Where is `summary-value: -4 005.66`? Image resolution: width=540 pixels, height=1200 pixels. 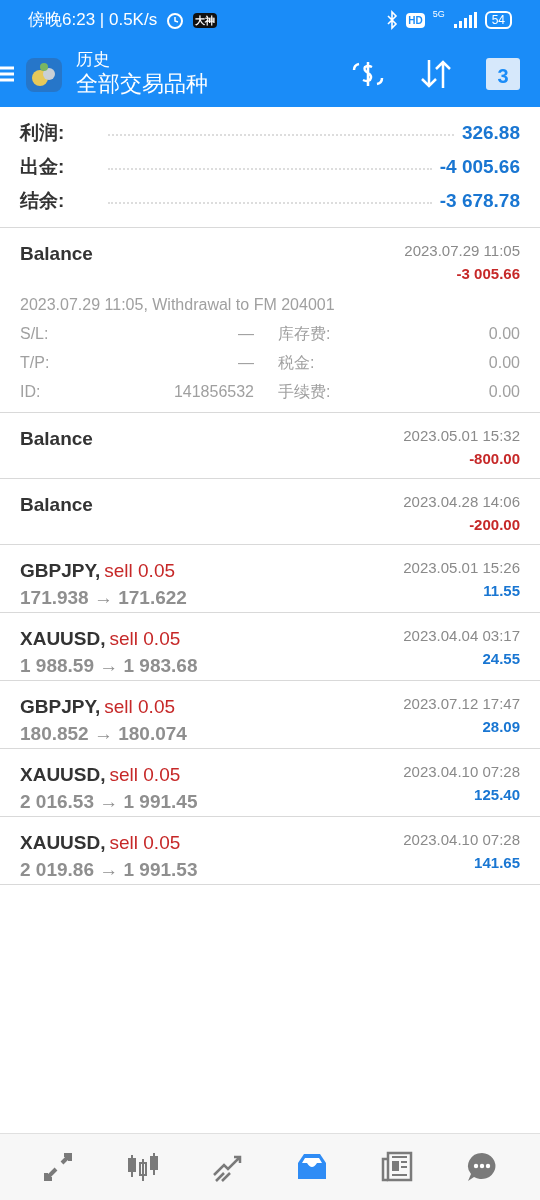 summary-value: -4 005.66 is located at coordinates (479, 166).